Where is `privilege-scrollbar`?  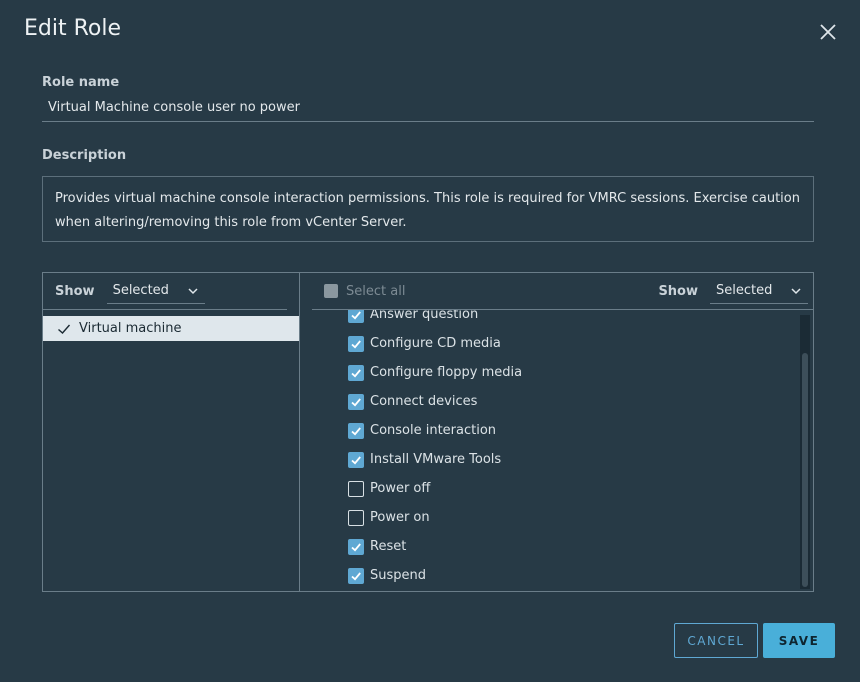 privilege-scrollbar is located at coordinates (805, 452).